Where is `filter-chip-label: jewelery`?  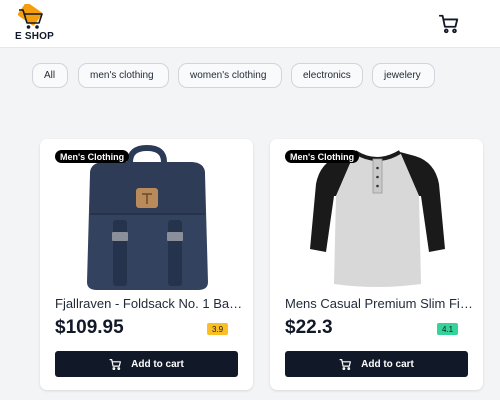
filter-chip-label: jewelery is located at coordinates (402, 75).